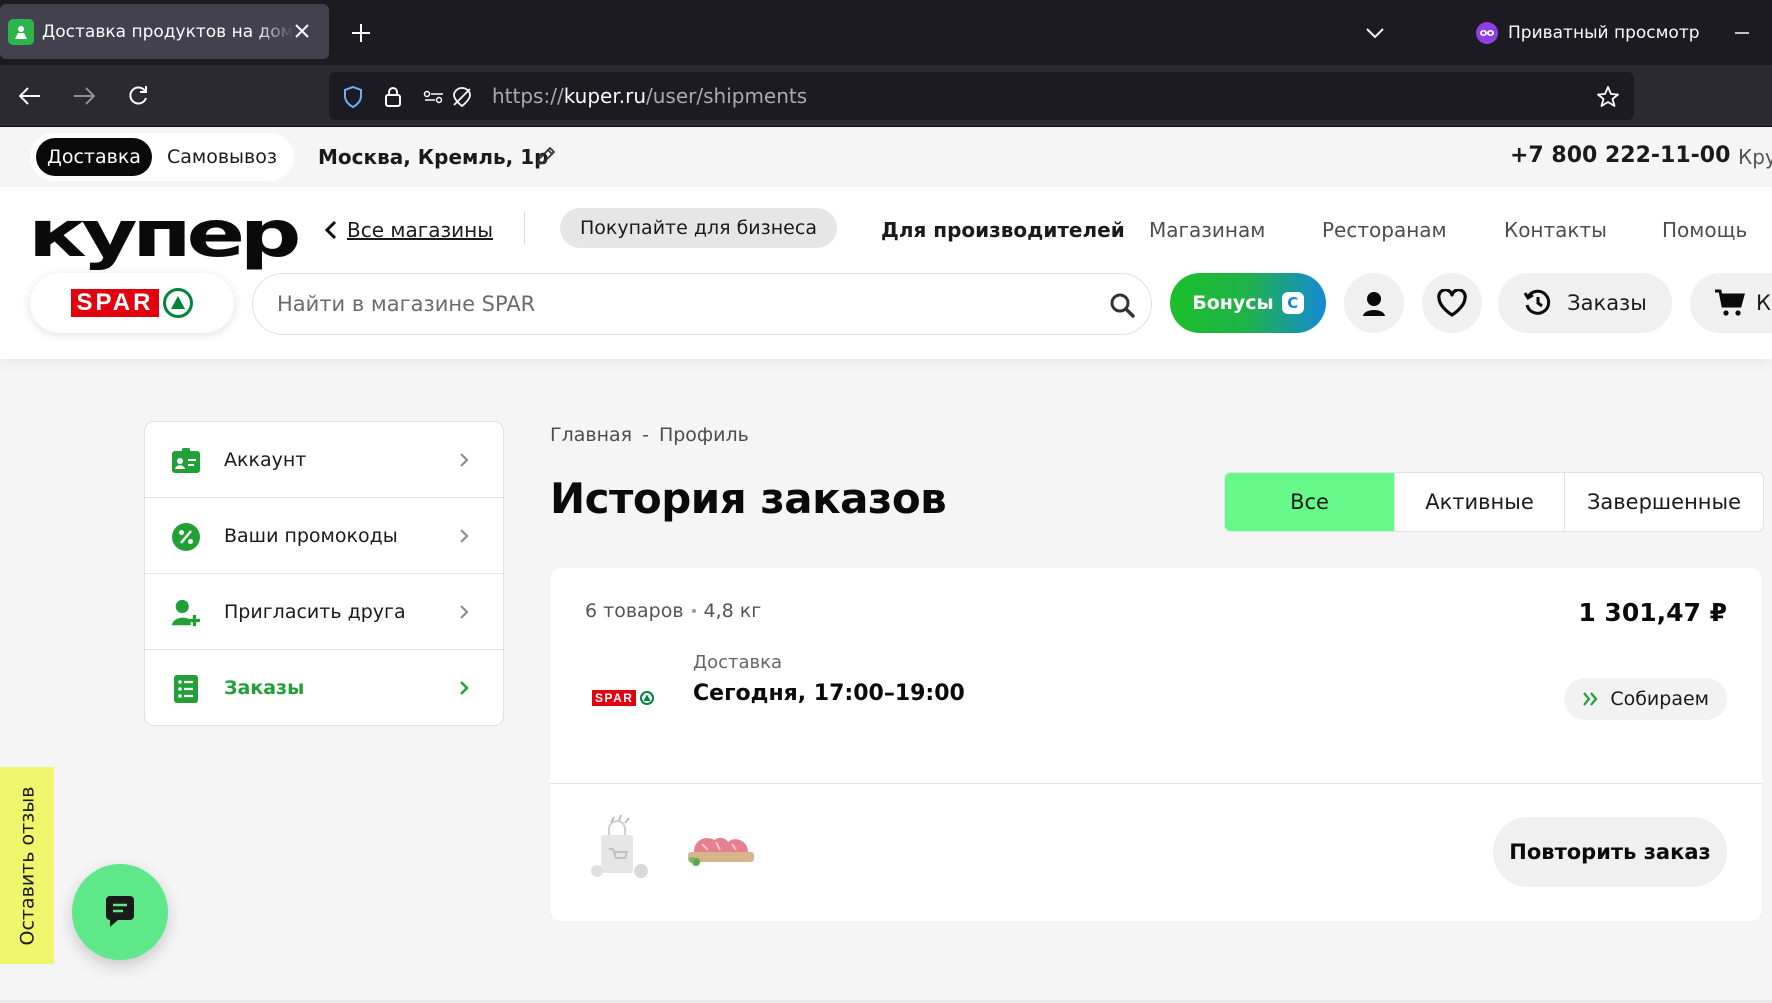 This screenshot has width=1772, height=1003. I want to click on order-weight: 4,8 кг, so click(732, 611).